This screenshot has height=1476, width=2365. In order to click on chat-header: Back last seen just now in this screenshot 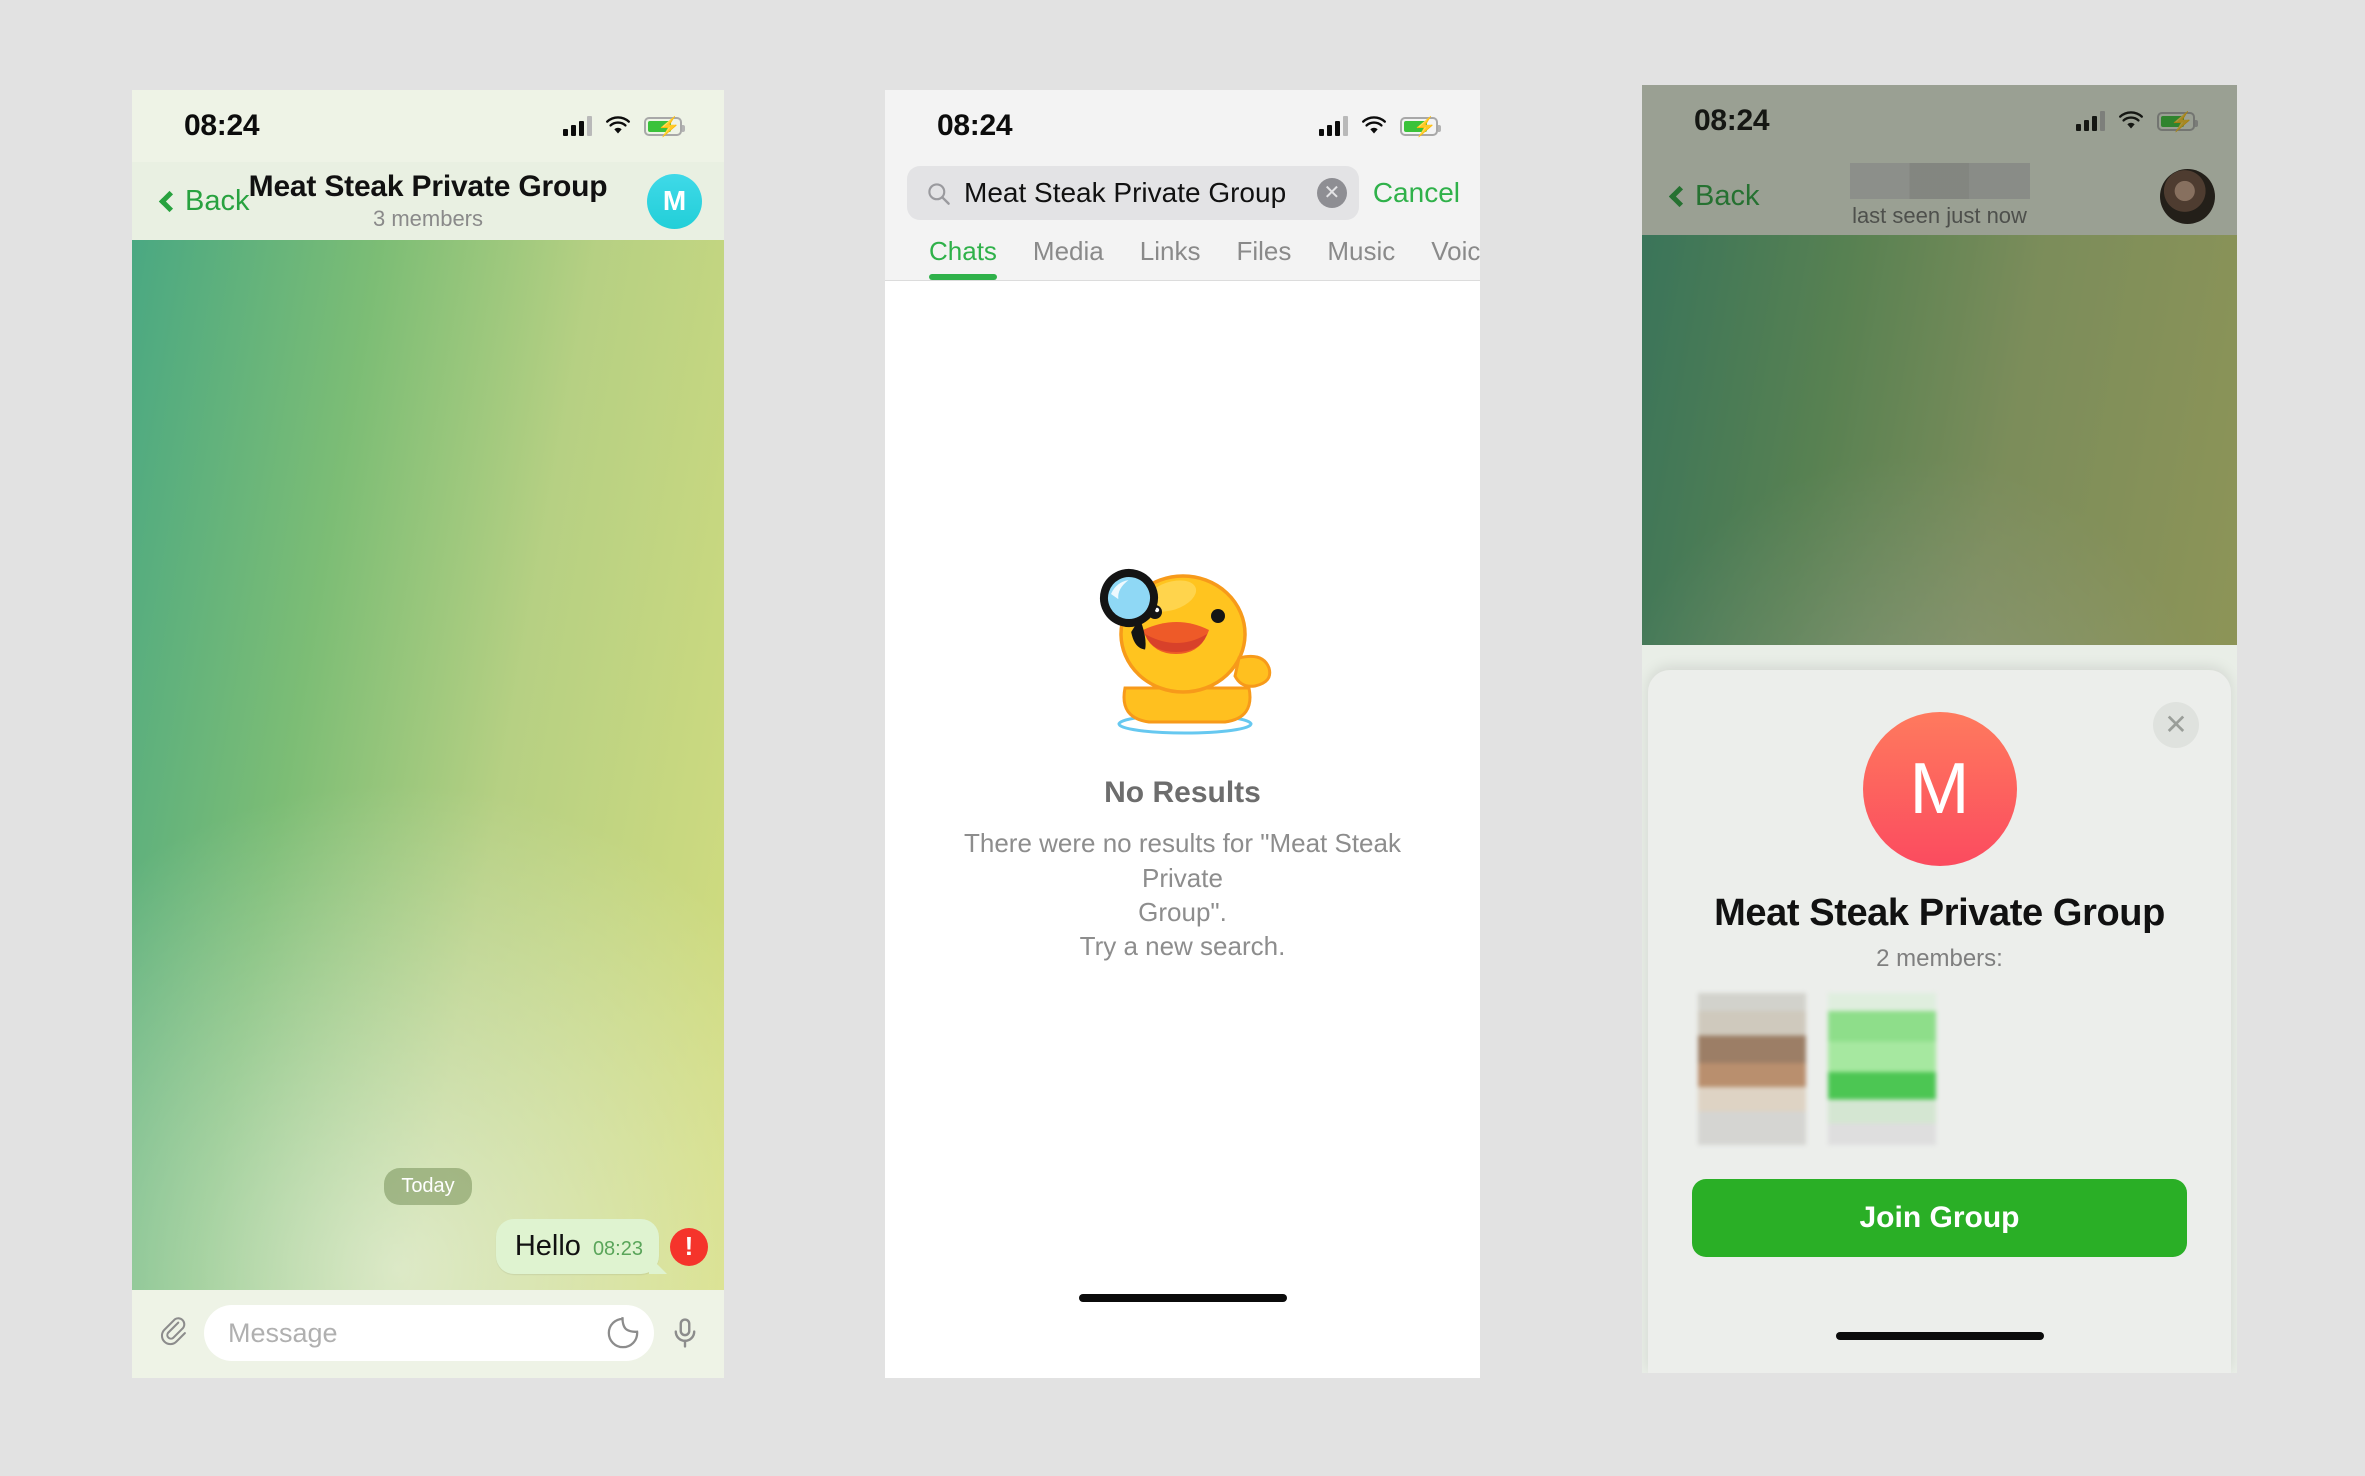, I will do `click(1939, 196)`.